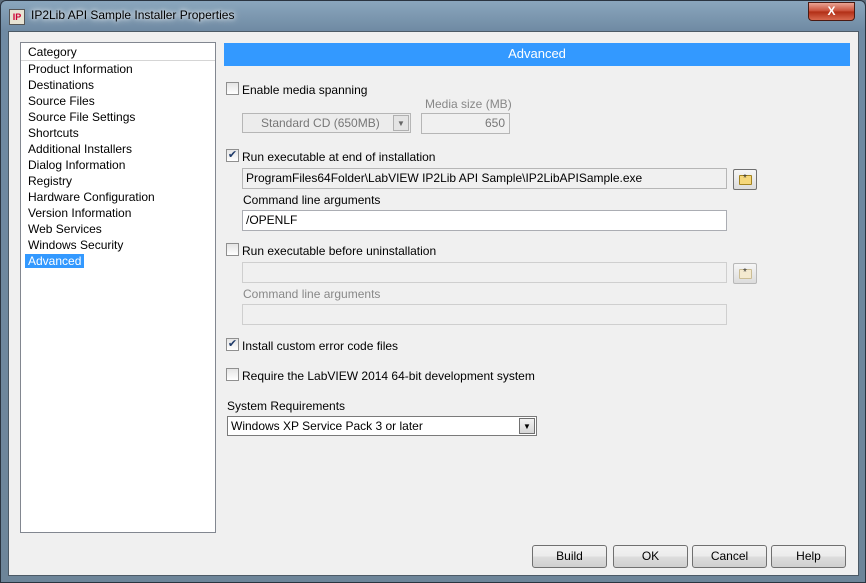 The height and width of the screenshot is (583, 866). I want to click on category-item: Destinations, so click(118, 85).